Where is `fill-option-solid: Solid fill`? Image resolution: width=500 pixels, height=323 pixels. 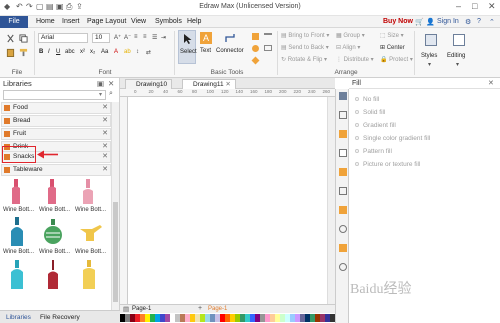 fill-option-solid: Solid fill is located at coordinates (370, 112).